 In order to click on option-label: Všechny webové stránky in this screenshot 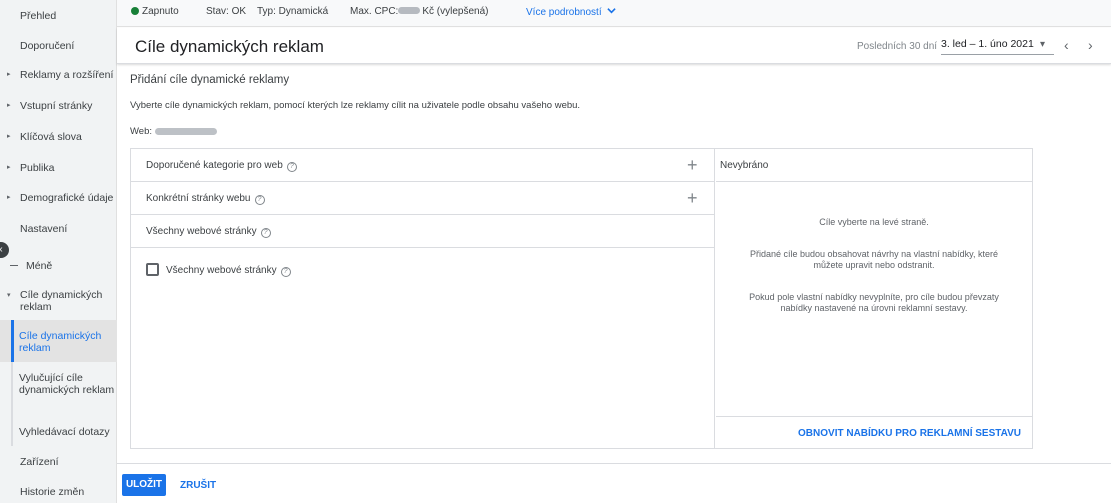, I will do `click(201, 231)`.